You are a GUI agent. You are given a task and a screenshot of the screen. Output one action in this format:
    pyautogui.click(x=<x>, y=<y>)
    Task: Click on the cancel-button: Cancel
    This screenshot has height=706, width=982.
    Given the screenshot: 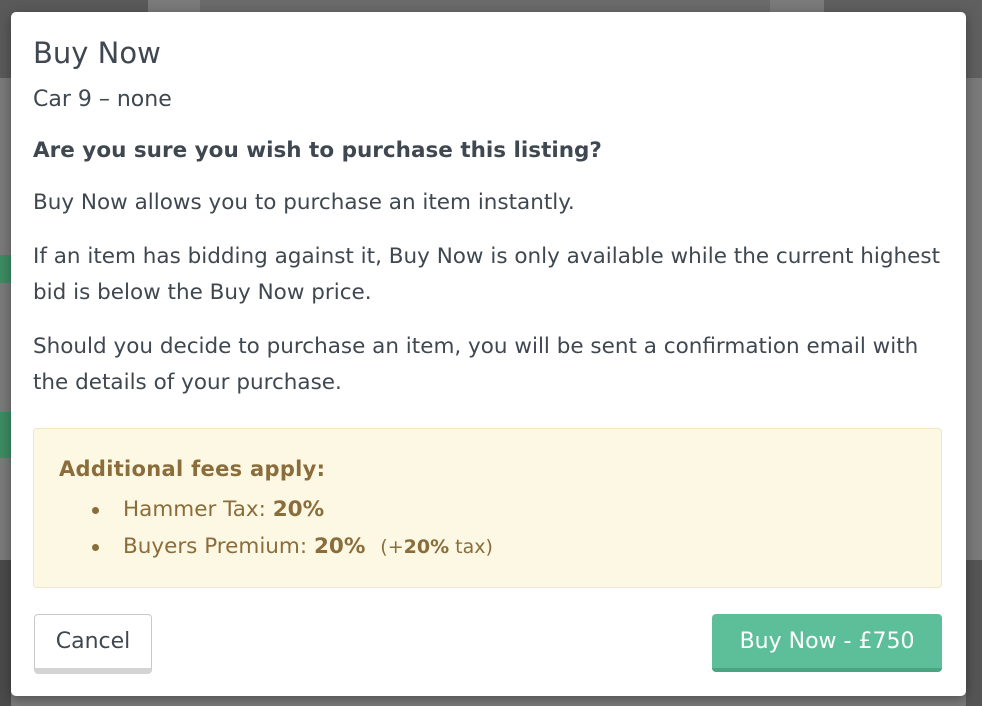 What is the action you would take?
    pyautogui.click(x=93, y=644)
    